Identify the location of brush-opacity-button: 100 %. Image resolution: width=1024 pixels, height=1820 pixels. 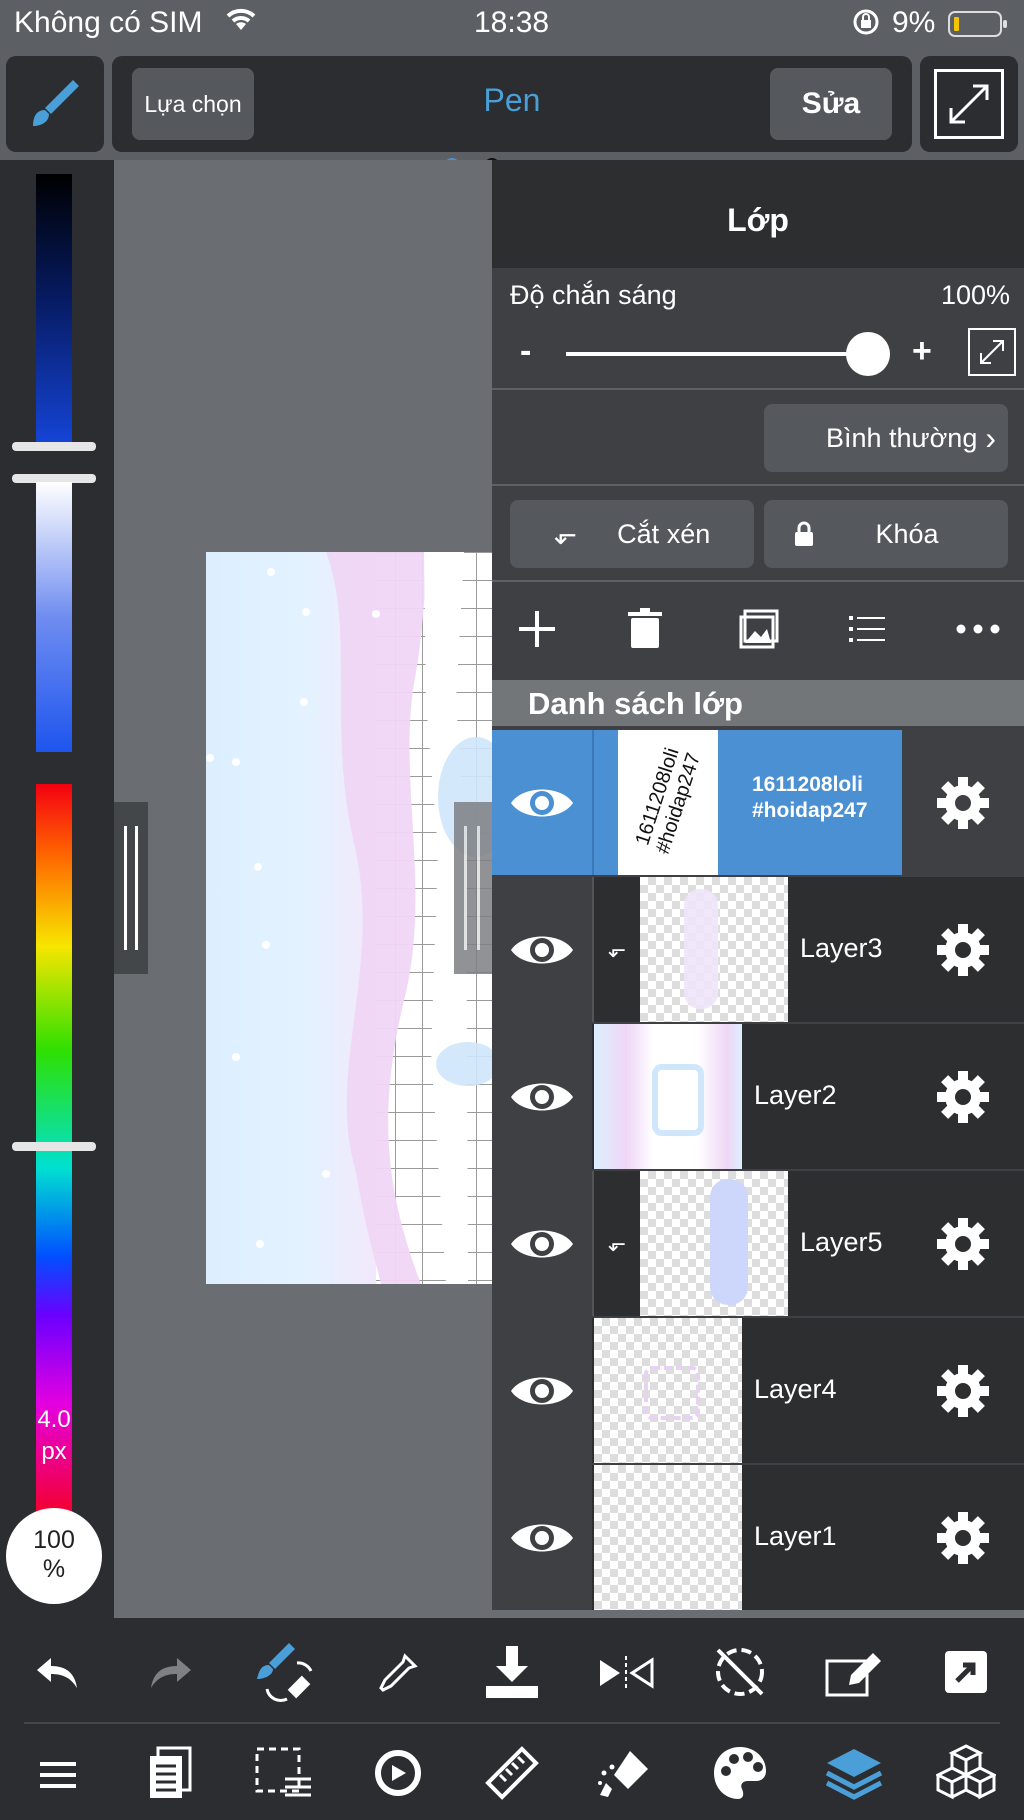
(54, 1556).